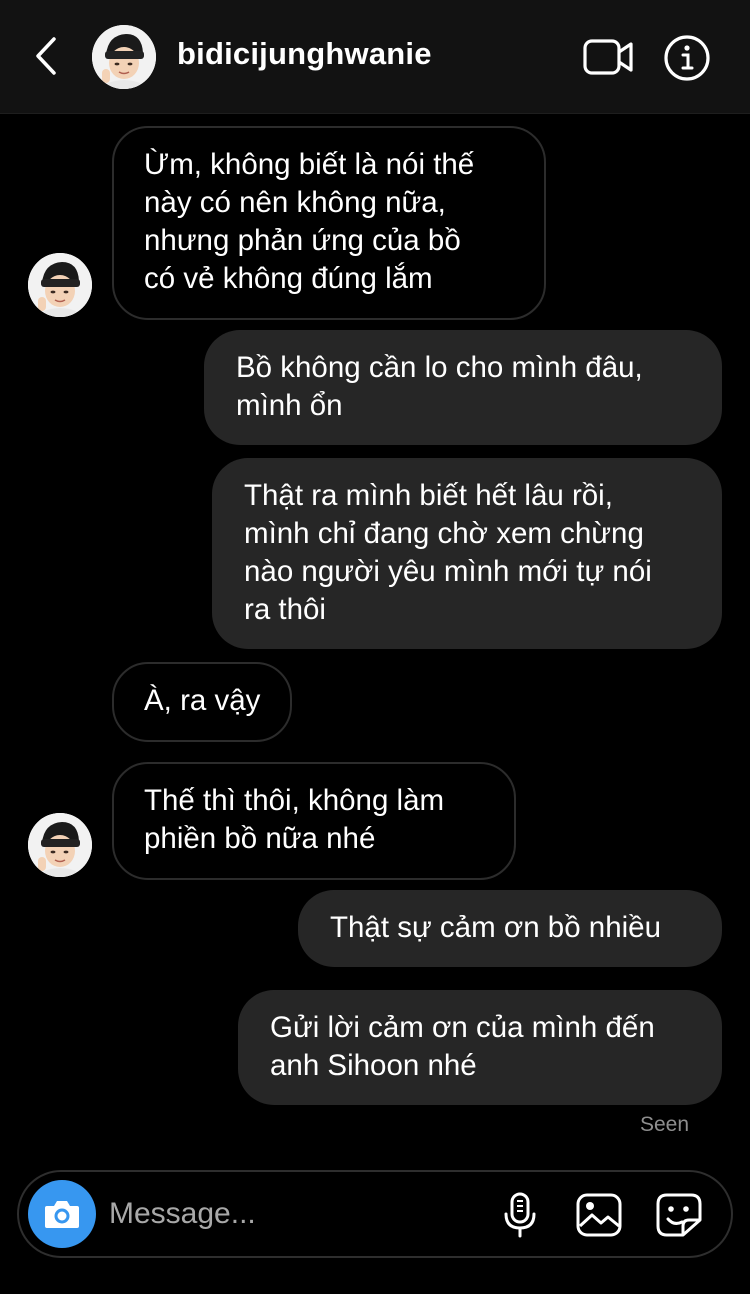 This screenshot has width=750, height=1294. I want to click on gallery-icon, so click(599, 1215).